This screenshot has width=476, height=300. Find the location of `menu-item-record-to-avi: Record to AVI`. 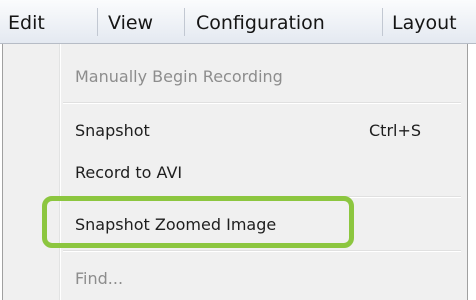

menu-item-record-to-avi: Record to AVI is located at coordinates (235, 173).